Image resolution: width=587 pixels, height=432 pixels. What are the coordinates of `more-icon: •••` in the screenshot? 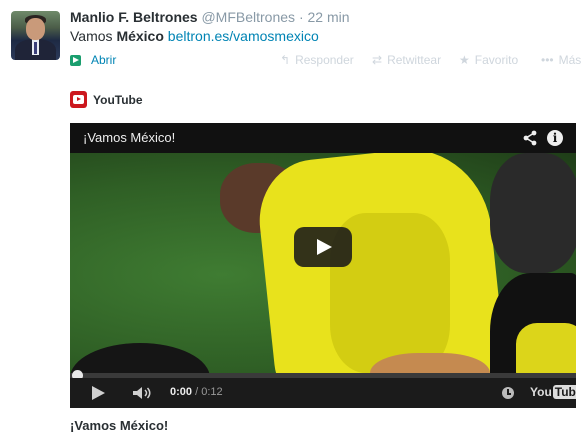 It's located at (547, 60).